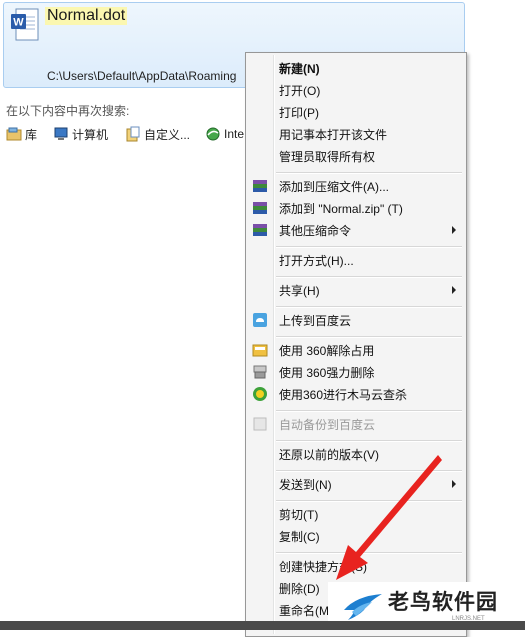 This screenshot has width=525, height=637. What do you see at coordinates (14, 134) in the screenshot?
I see `library-icon` at bounding box center [14, 134].